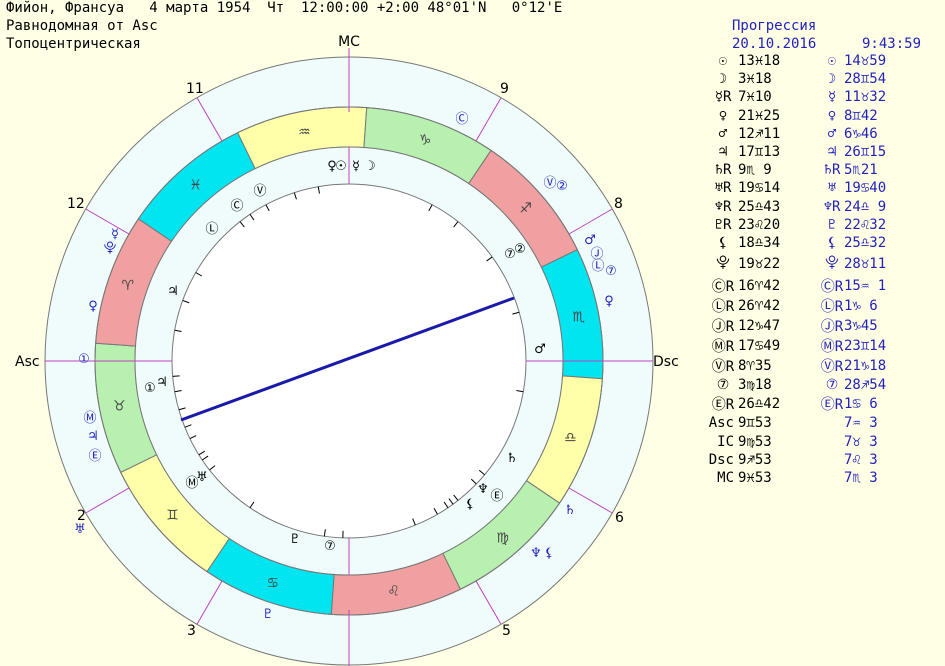  Describe the element at coordinates (115, 234) in the screenshot. I see `outer-planet-glyph: ☿` at that location.